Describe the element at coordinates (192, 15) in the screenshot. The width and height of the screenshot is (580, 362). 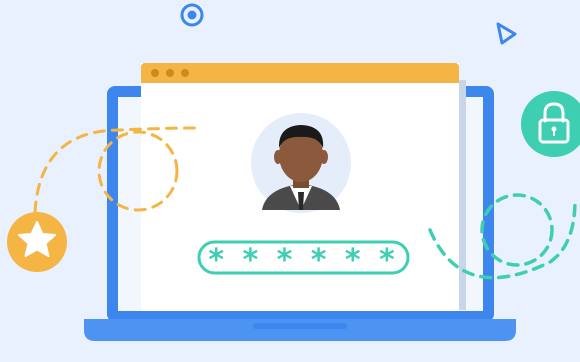
I see `target-icon` at that location.